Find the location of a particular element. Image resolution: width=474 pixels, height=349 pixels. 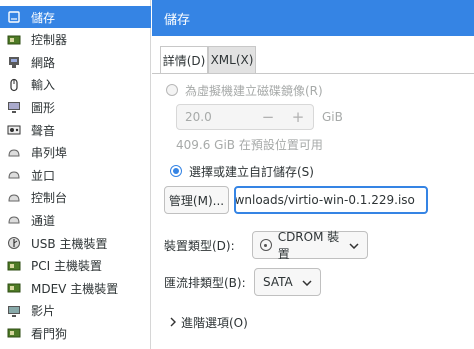

bus-type-value: SATA is located at coordinates (278, 282).